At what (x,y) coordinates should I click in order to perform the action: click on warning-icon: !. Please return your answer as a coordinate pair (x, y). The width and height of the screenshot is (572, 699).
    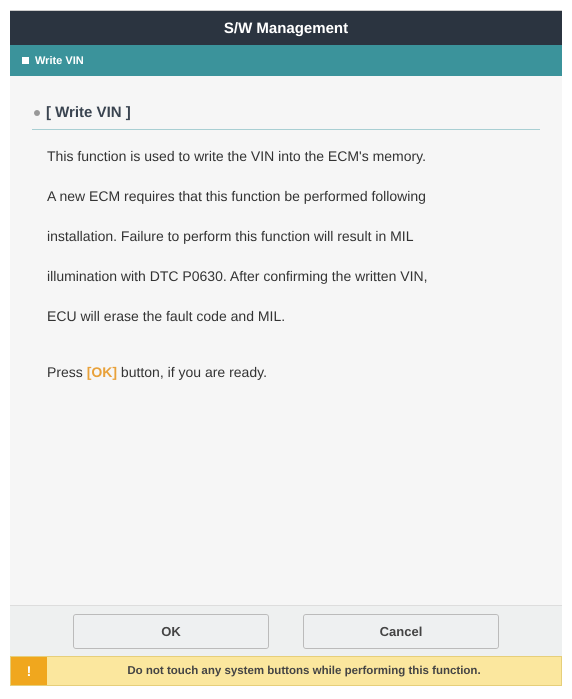
    Looking at the image, I should click on (29, 671).